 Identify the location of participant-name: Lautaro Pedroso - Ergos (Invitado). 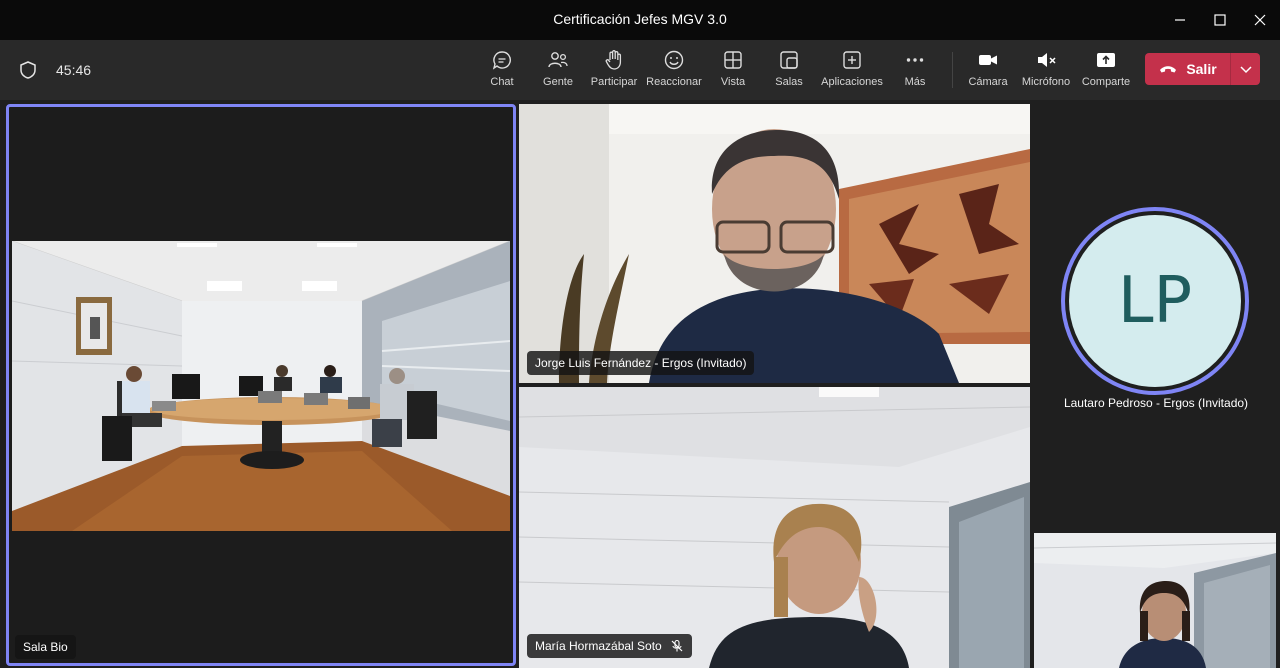
(1156, 403).